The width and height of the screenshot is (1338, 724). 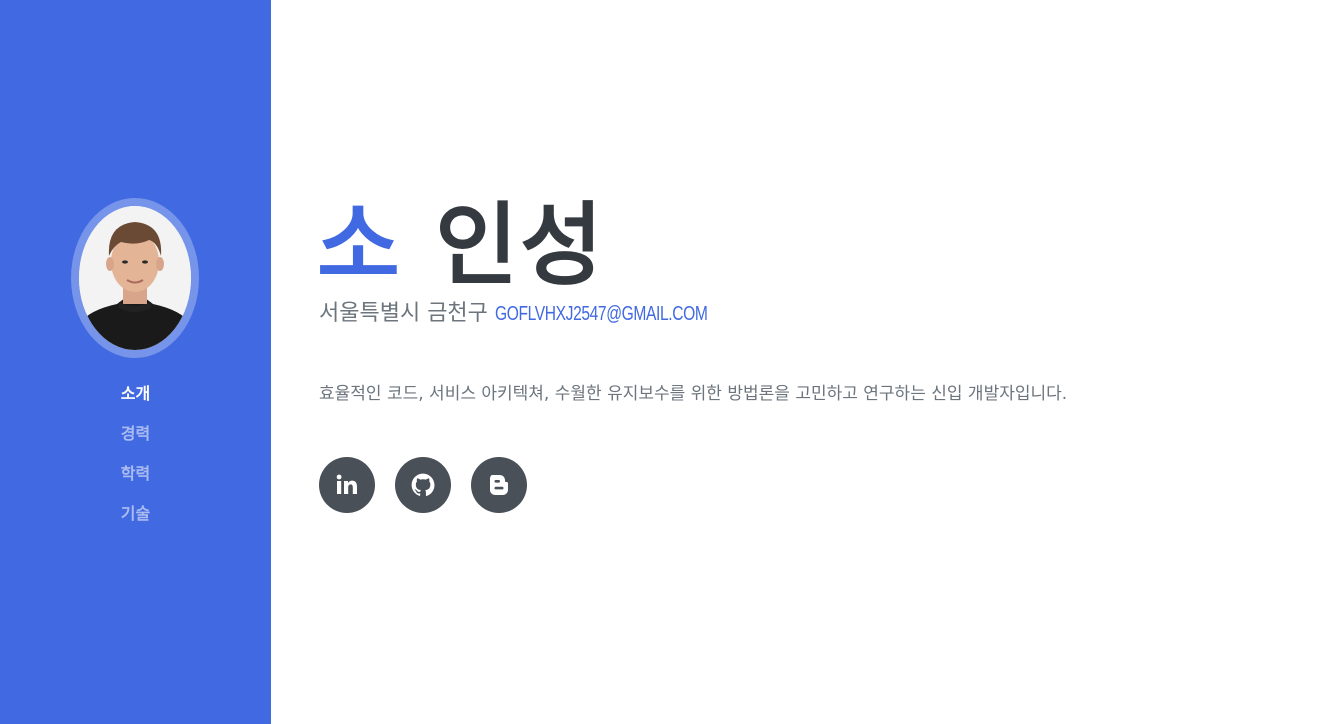 I want to click on nav-item-experience: 경력, so click(x=135, y=440).